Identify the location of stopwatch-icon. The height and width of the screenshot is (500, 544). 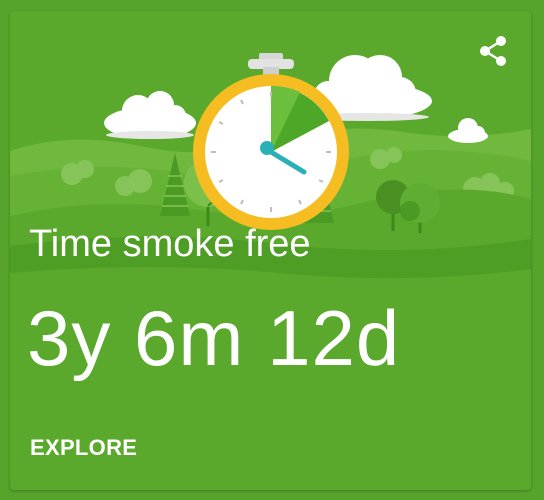
(271, 141).